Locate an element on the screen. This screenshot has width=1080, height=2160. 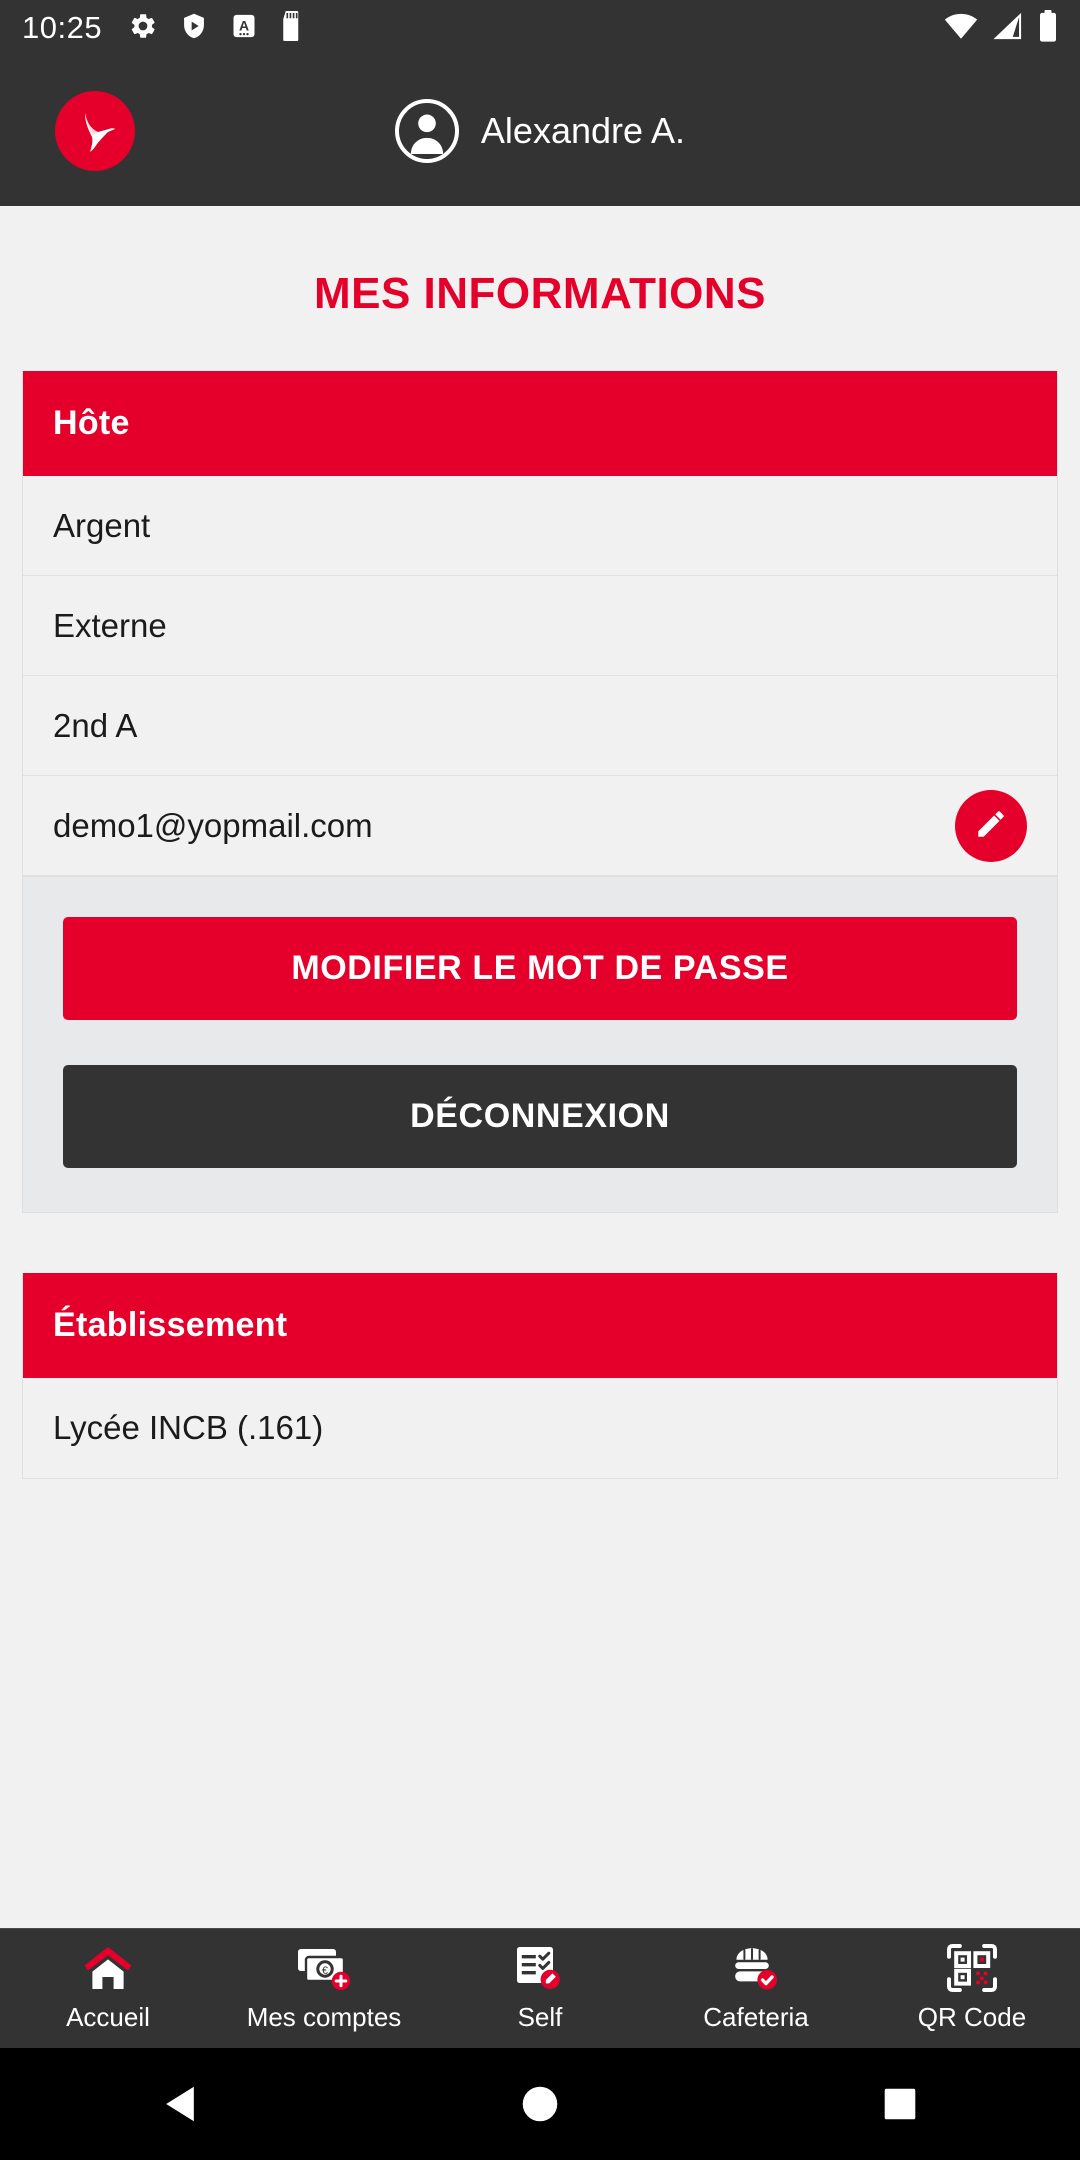
table-row: 2nd A is located at coordinates (540, 726).